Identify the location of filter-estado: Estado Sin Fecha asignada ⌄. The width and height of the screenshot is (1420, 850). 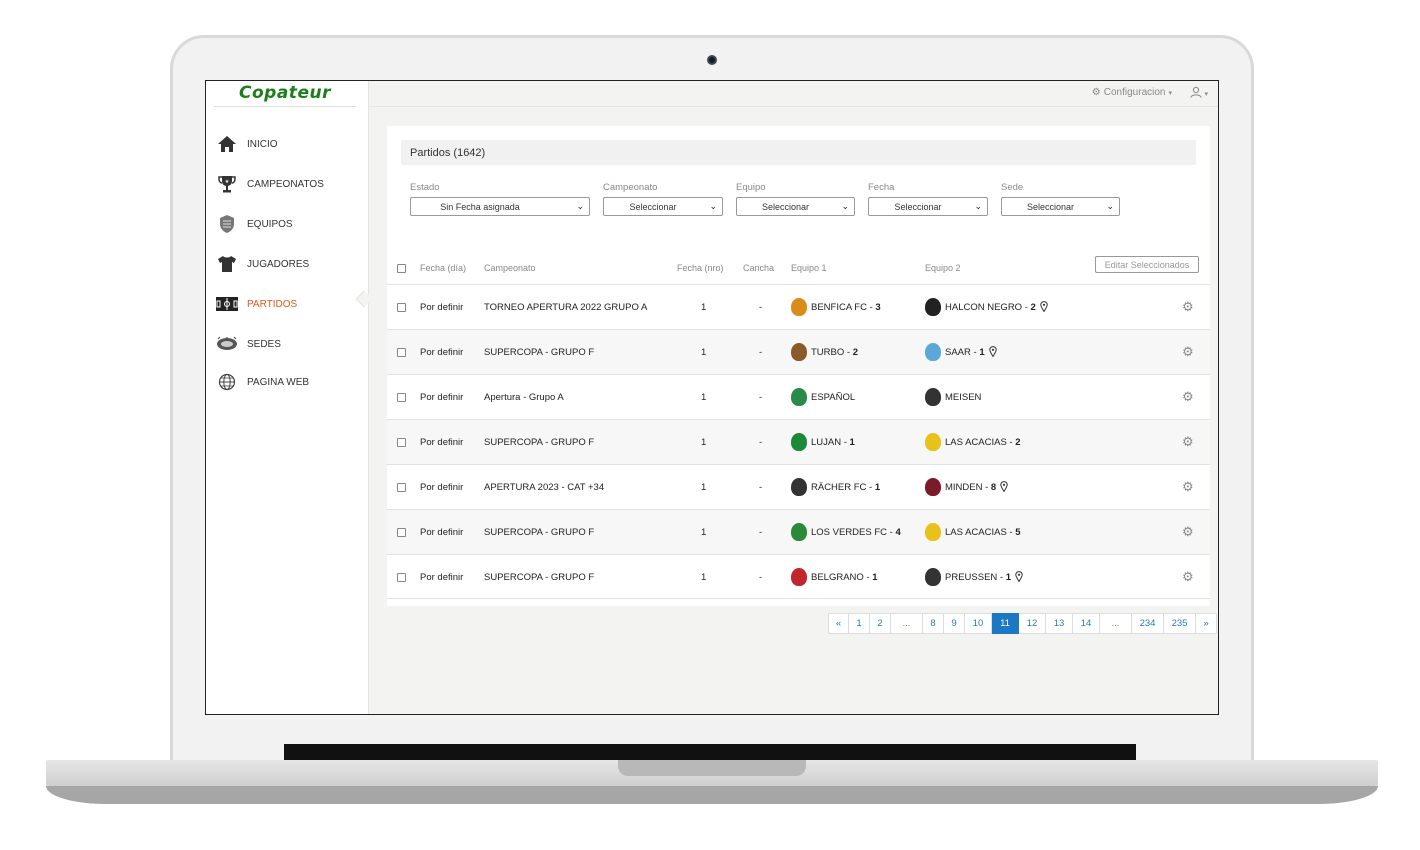
(500, 199).